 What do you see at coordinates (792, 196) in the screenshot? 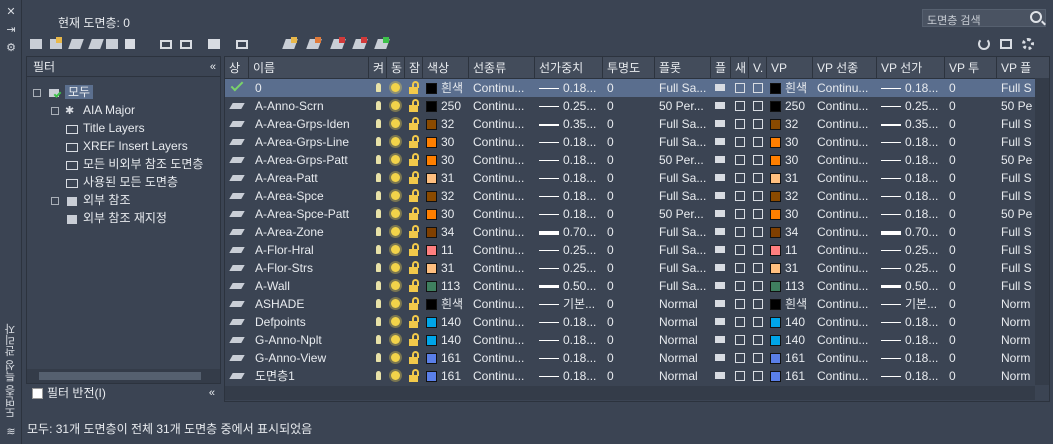
I see `vp-color-value: 32` at bounding box center [792, 196].